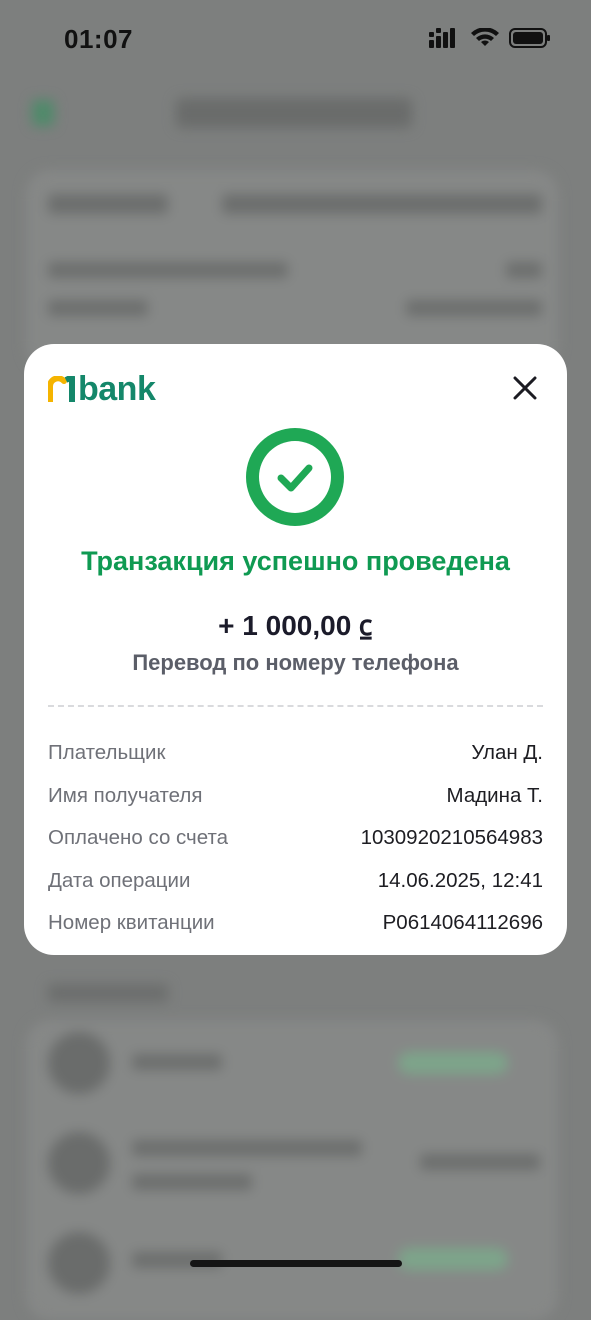  What do you see at coordinates (295, 561) in the screenshot?
I see `success-headline: Транзакция успешно проведена` at bounding box center [295, 561].